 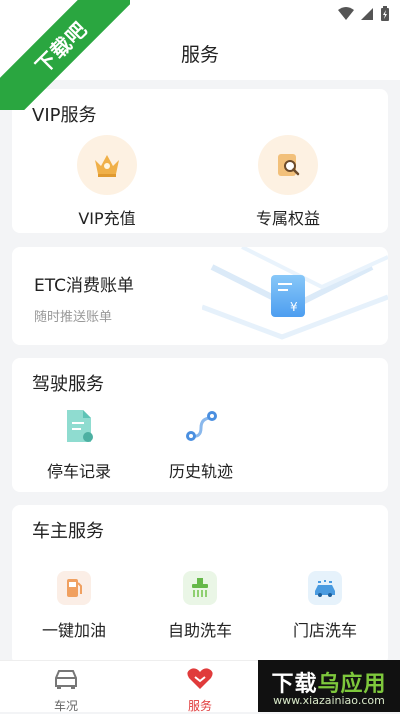 I want to click on corner-badge: 下载吧, so click(x=65, y=55).